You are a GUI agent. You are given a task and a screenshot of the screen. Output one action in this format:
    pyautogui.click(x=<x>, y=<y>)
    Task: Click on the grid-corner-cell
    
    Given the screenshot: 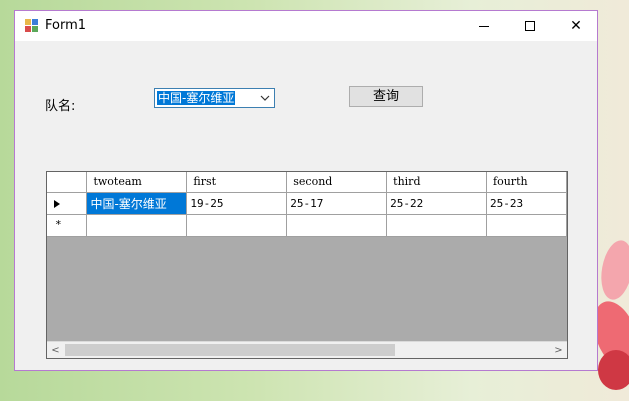 What is the action you would take?
    pyautogui.click(x=67, y=182)
    